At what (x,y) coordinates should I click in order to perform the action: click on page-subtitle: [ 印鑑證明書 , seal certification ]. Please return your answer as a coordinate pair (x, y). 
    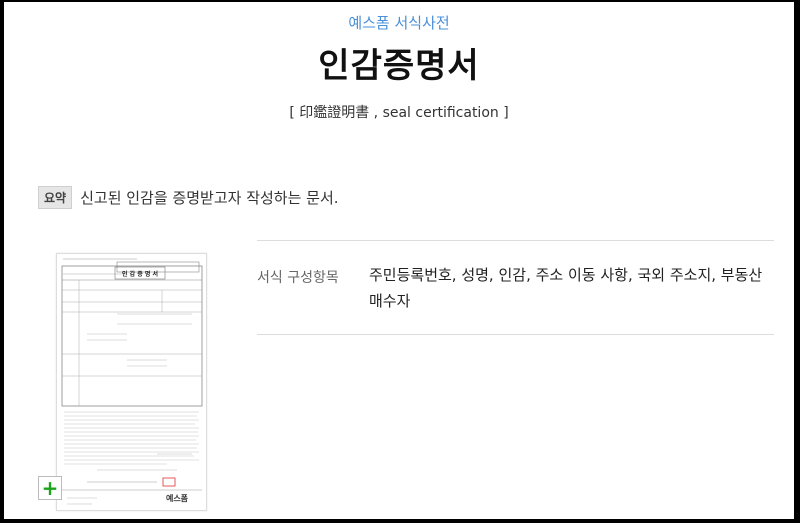
    Looking at the image, I should click on (399, 113).